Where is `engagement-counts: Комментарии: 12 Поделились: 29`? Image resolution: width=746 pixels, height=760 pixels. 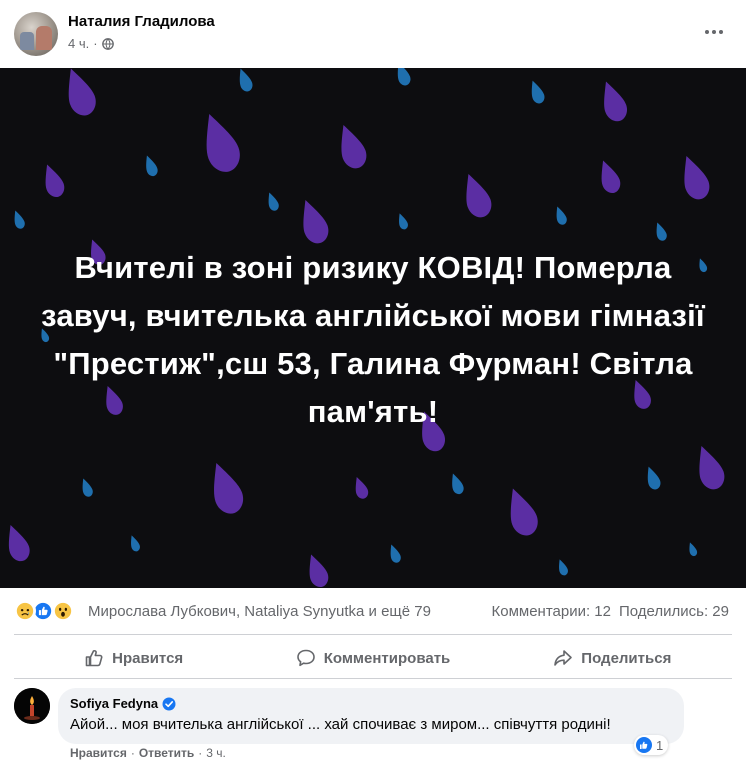
engagement-counts: Комментарии: 12 Поделились: 29 is located at coordinates (611, 611).